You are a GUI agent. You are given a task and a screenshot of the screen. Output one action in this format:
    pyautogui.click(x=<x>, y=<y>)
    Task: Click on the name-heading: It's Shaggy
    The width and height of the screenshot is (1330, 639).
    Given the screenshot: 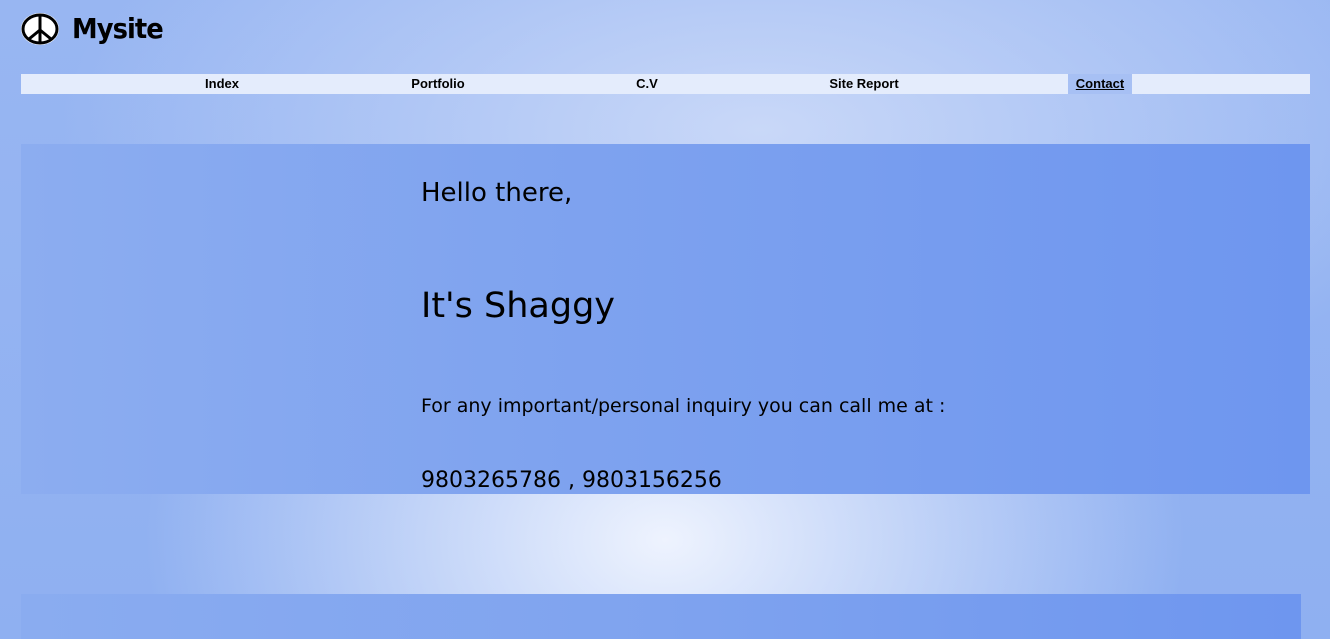 What is the action you would take?
    pyautogui.click(x=518, y=306)
    